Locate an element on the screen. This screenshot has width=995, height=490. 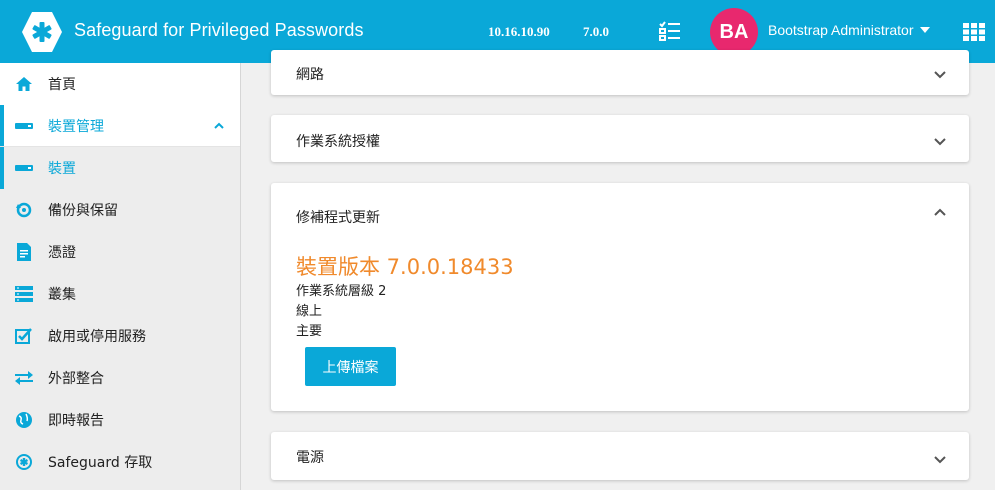
sidebar-item-cluster: 叢集 is located at coordinates (120, 294).